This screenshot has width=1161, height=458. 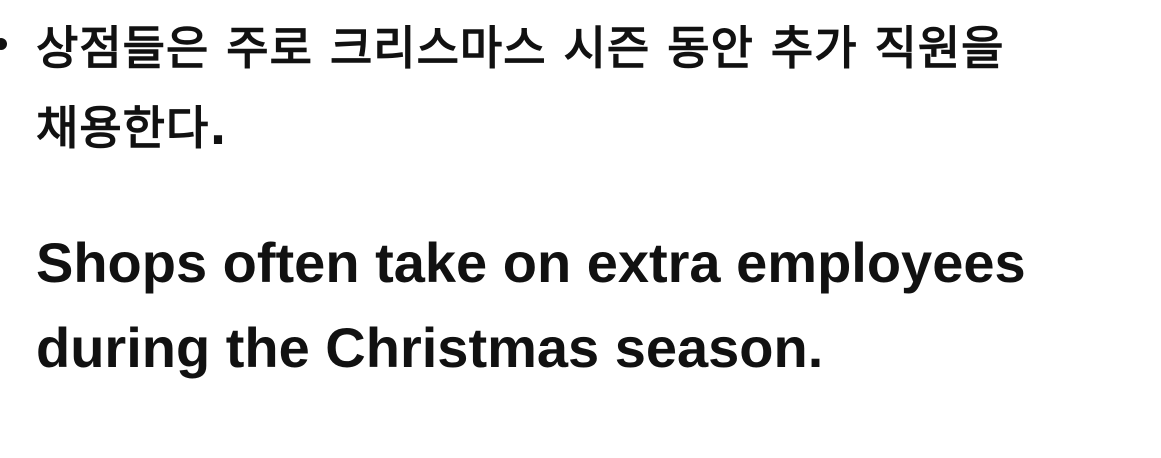 What do you see at coordinates (531, 262) in the screenshot?
I see `english-sentence-line-1: Shops often take on extra employees` at bounding box center [531, 262].